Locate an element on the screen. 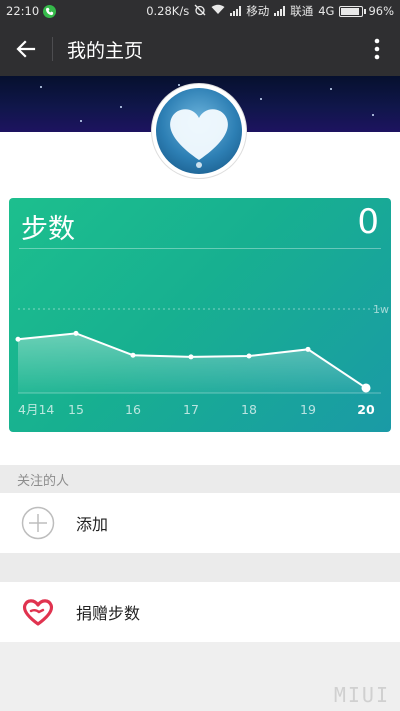  alarm-off-icon is located at coordinates (200, 11).